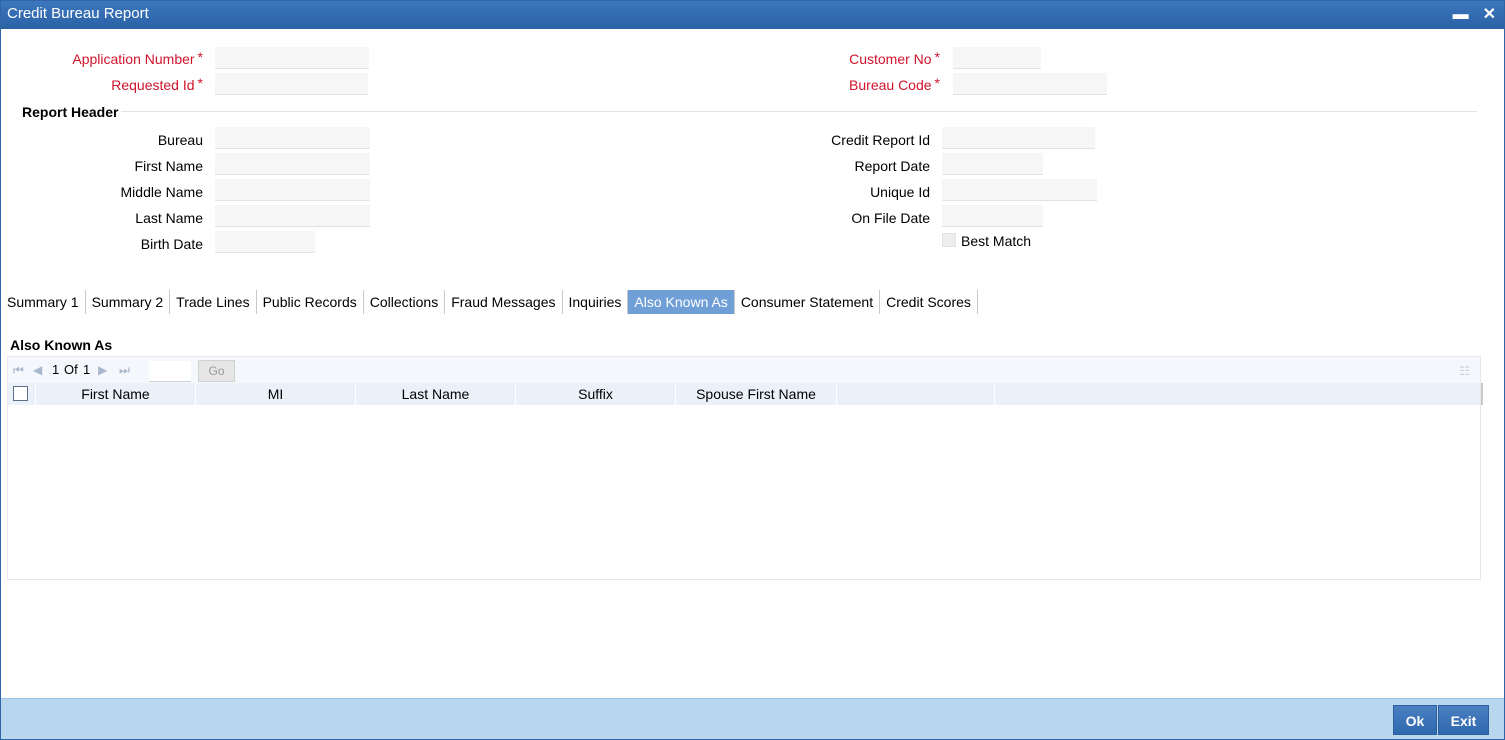 The image size is (1505, 740). I want to click on footer-bar: Ok Exit, so click(752, 718).